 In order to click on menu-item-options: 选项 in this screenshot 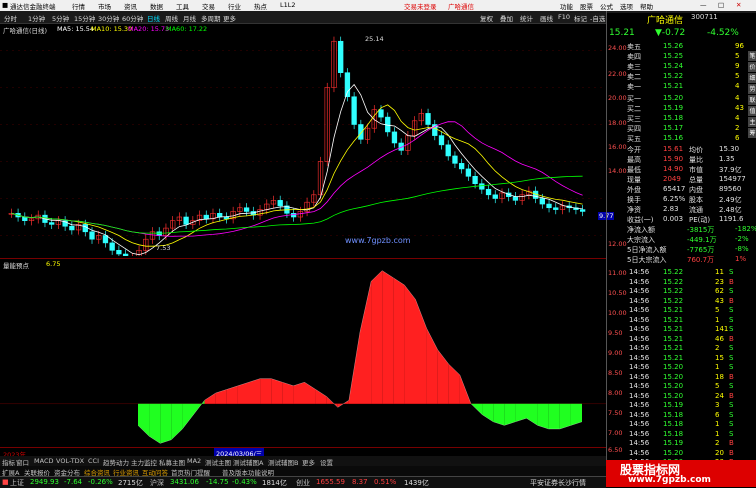, I will do `click(626, 6)`.